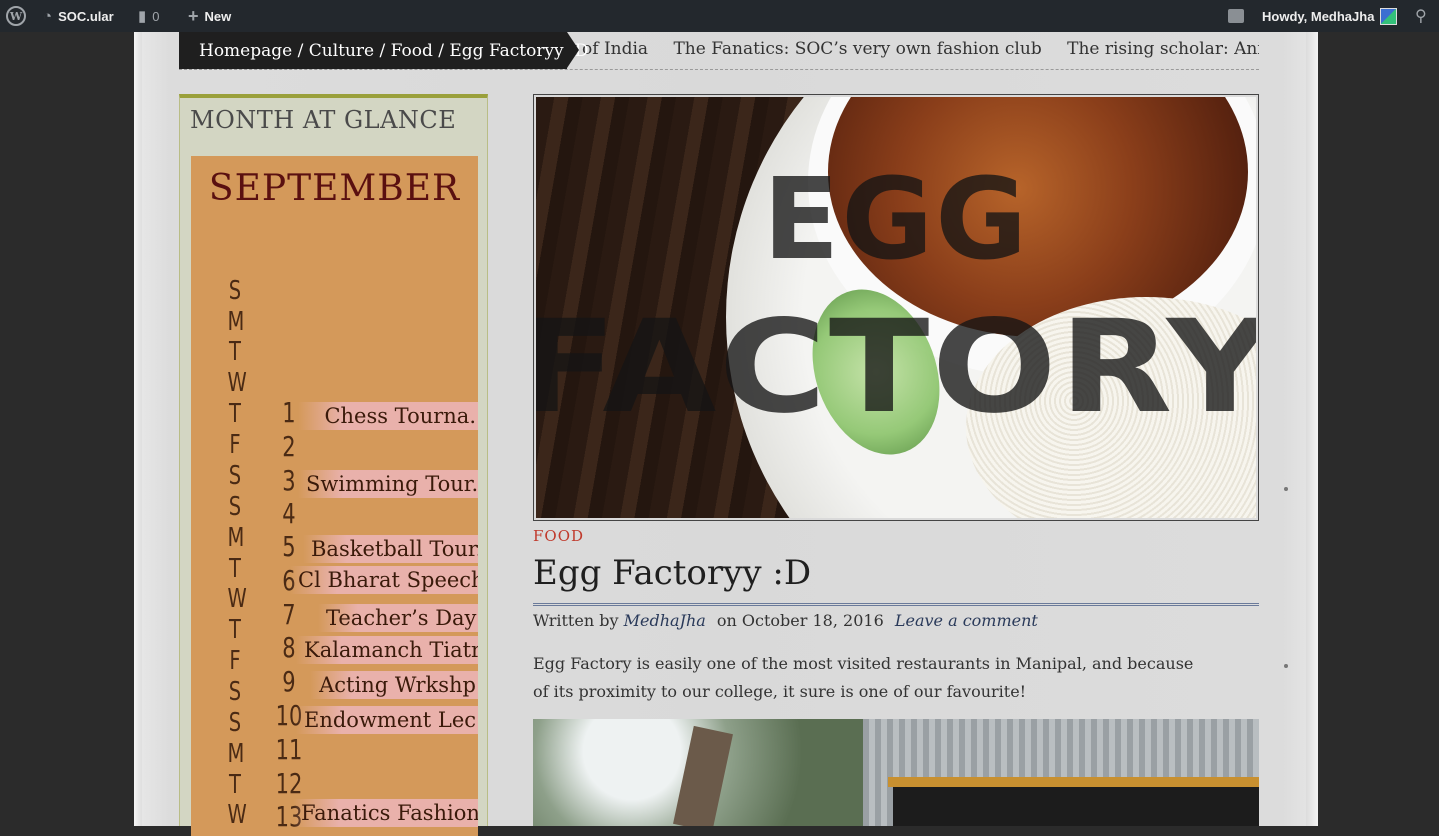 The height and width of the screenshot is (836, 1439). I want to click on calendar-date: 5, so click(289, 546).